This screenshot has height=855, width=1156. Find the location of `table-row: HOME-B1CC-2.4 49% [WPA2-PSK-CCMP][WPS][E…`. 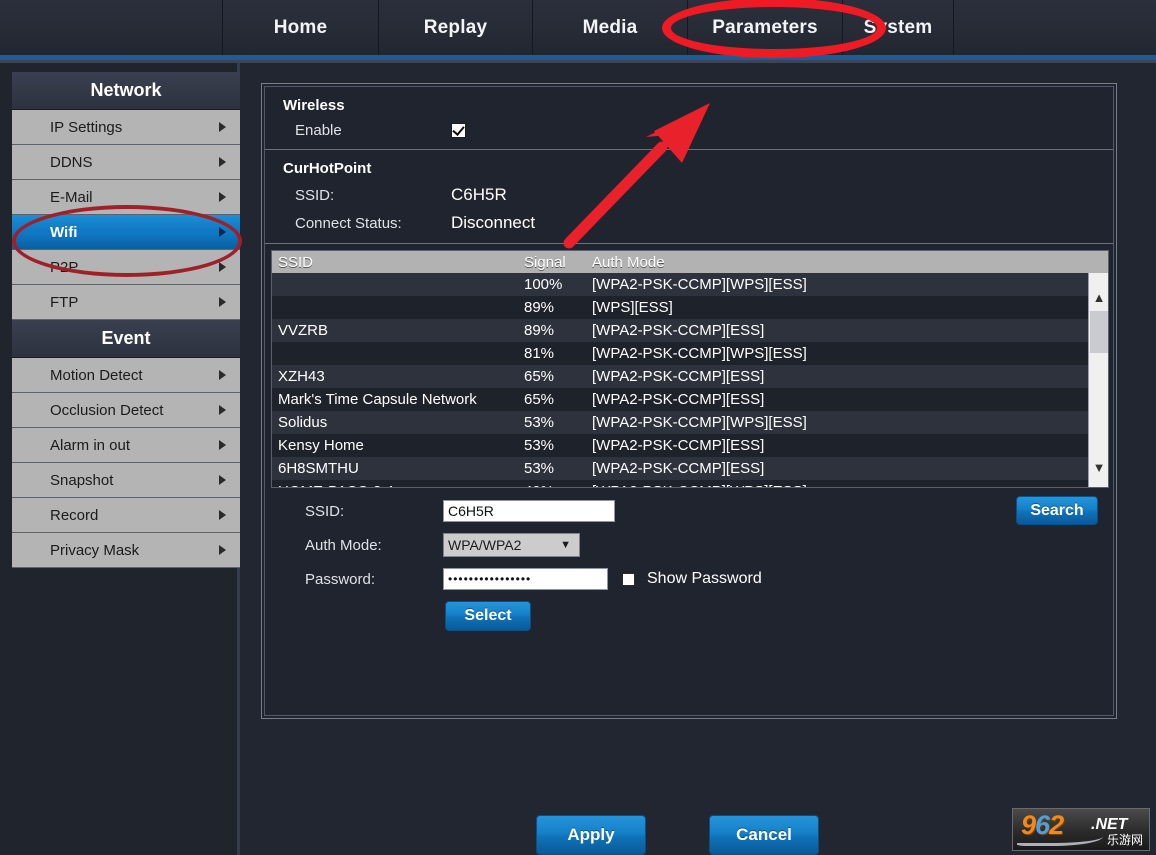

table-row: HOME-B1CC-2.4 49% [WPA2-PSK-CCMP][WPS][E… is located at coordinates (681, 483).